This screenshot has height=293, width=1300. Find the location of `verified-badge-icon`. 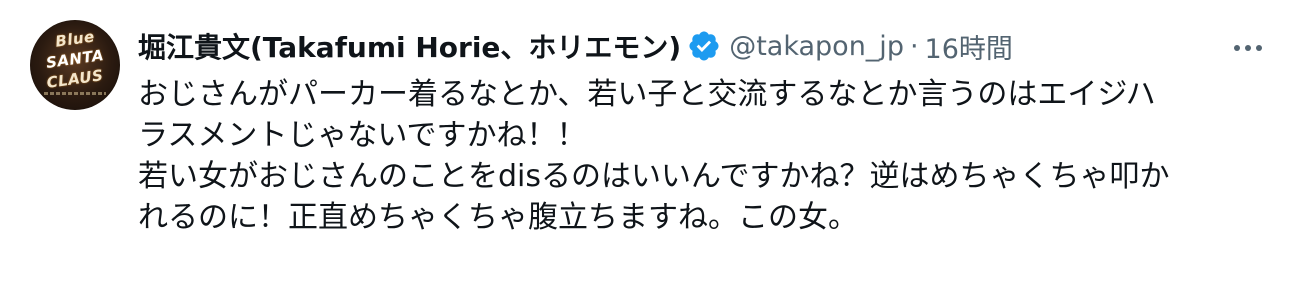

verified-badge-icon is located at coordinates (704, 46).